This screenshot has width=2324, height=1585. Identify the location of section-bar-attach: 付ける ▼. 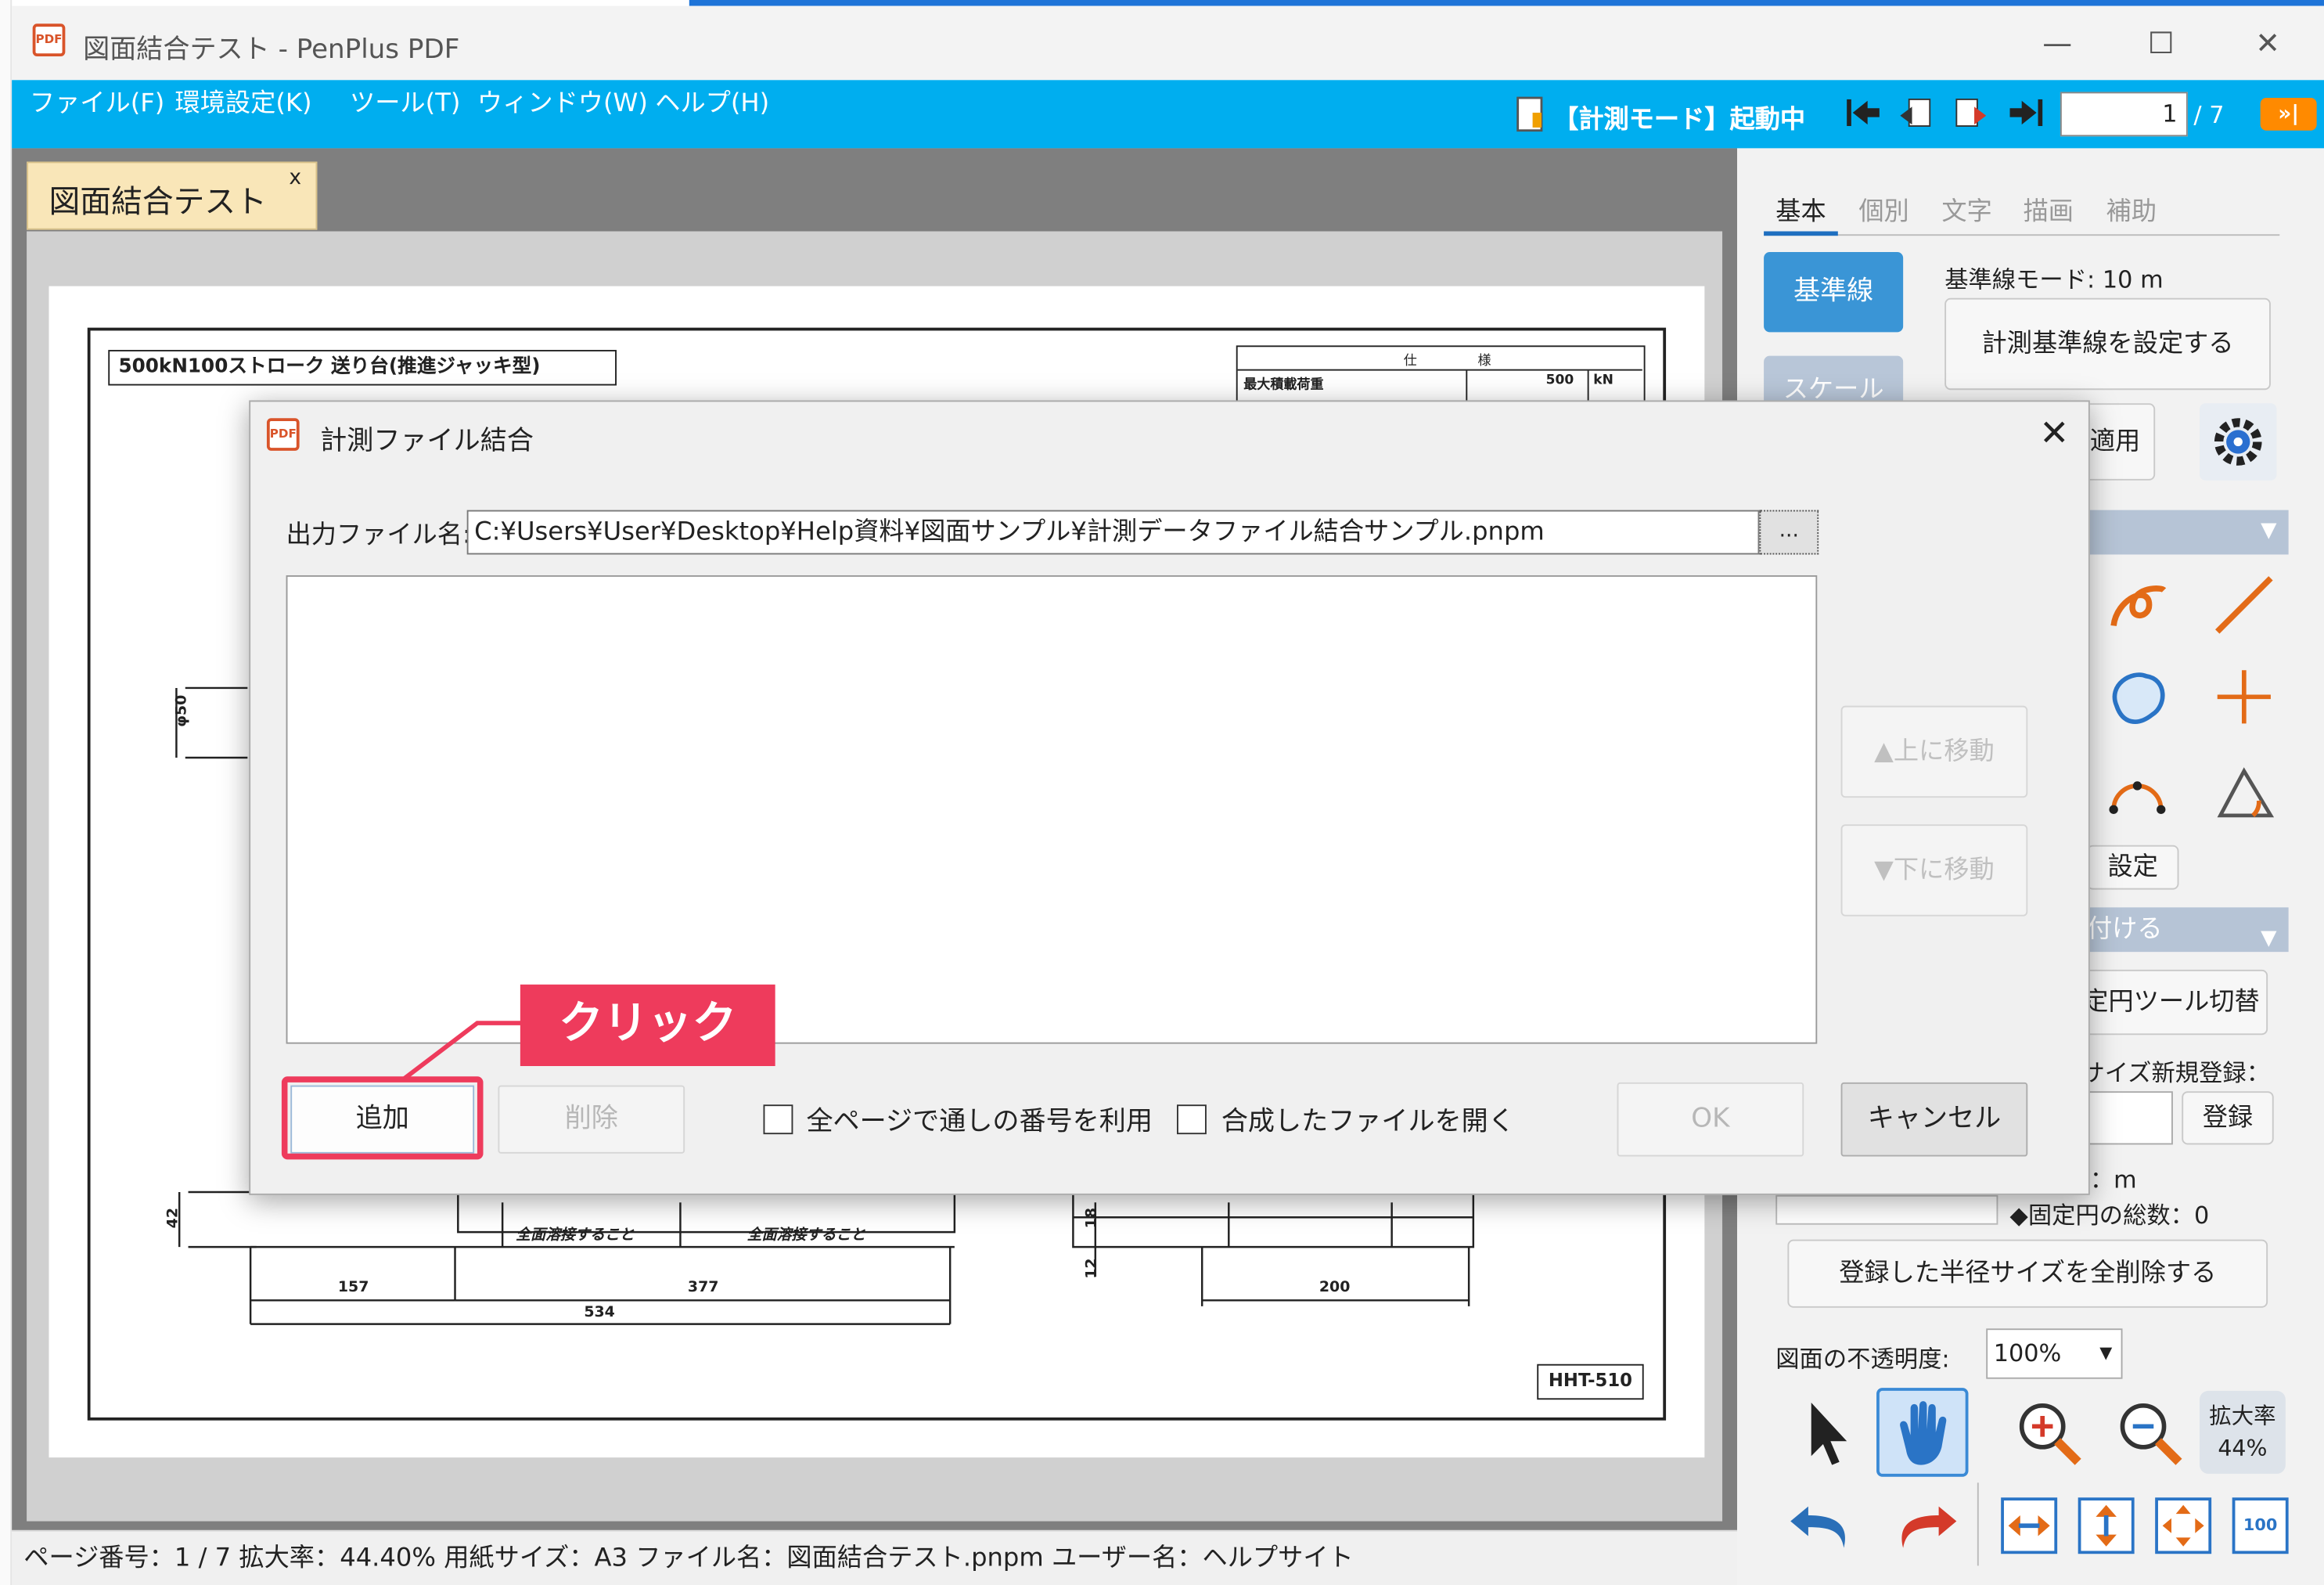
(2181, 930).